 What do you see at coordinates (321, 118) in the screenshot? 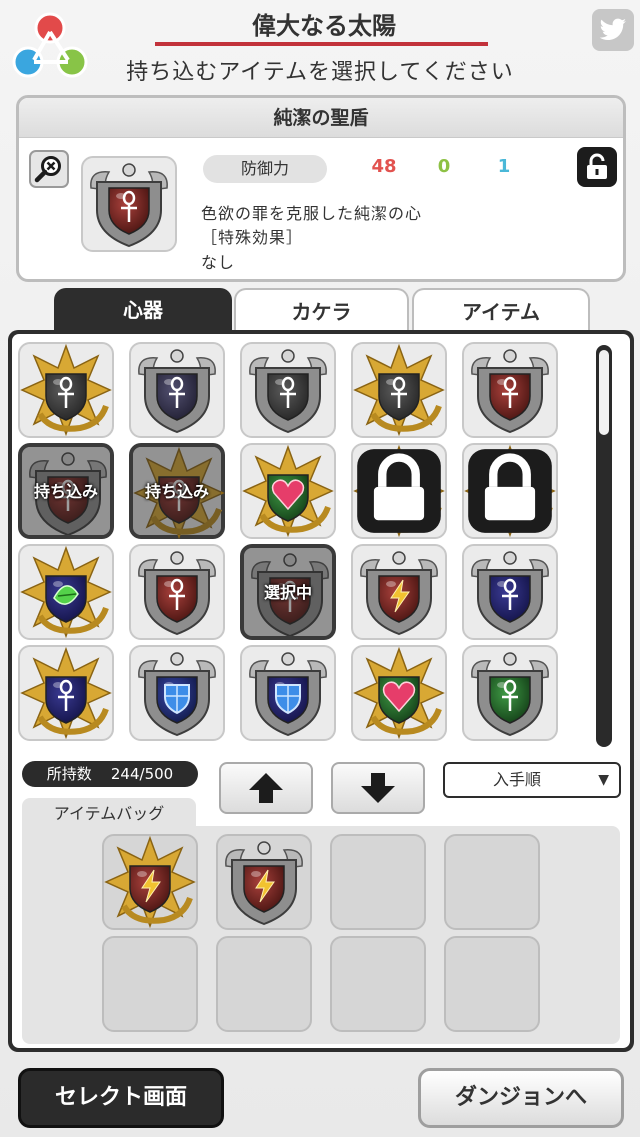
I see `item-name: 純潔の聖盾` at bounding box center [321, 118].